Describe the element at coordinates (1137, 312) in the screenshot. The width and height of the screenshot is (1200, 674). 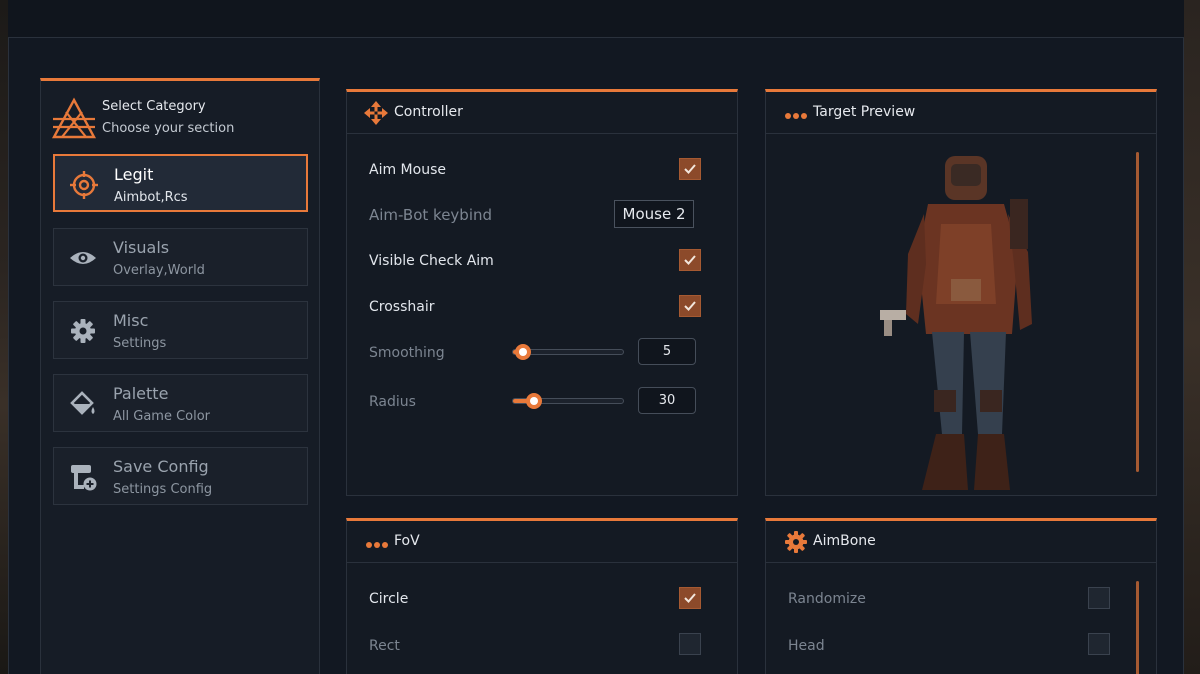
I see `preview-scrollbar` at that location.